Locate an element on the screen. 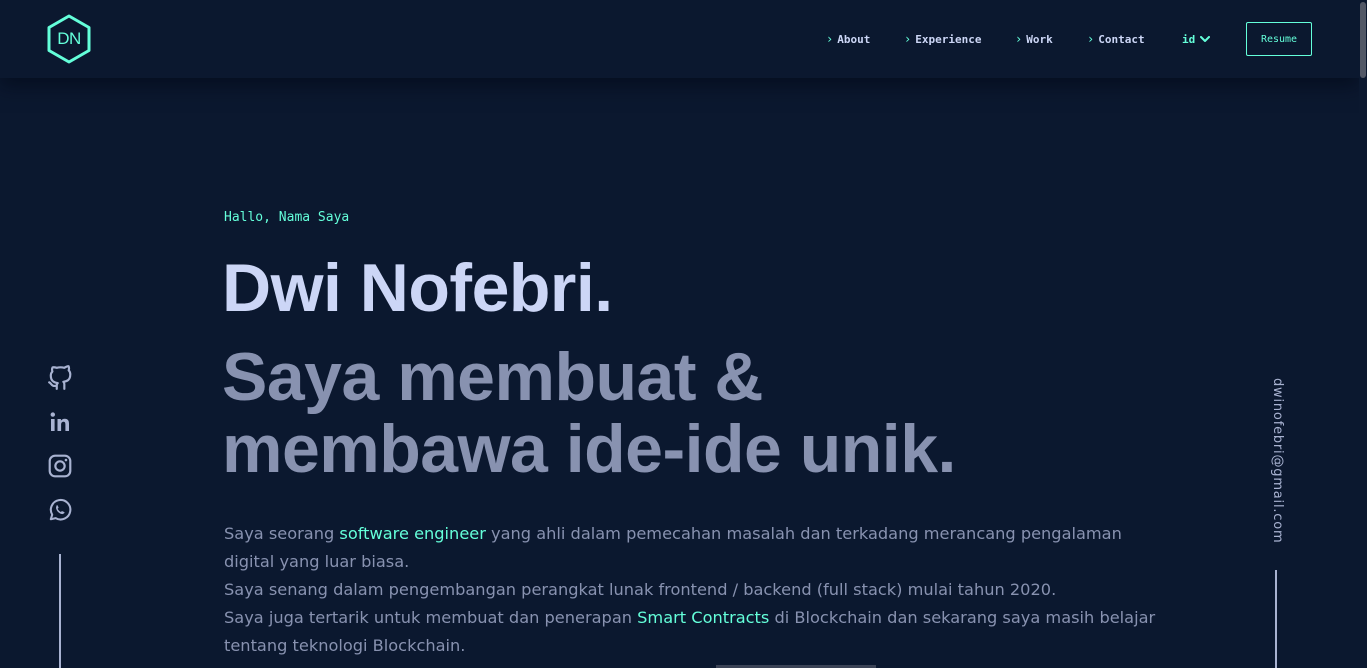  chevron-down-icon is located at coordinates (1205, 38).